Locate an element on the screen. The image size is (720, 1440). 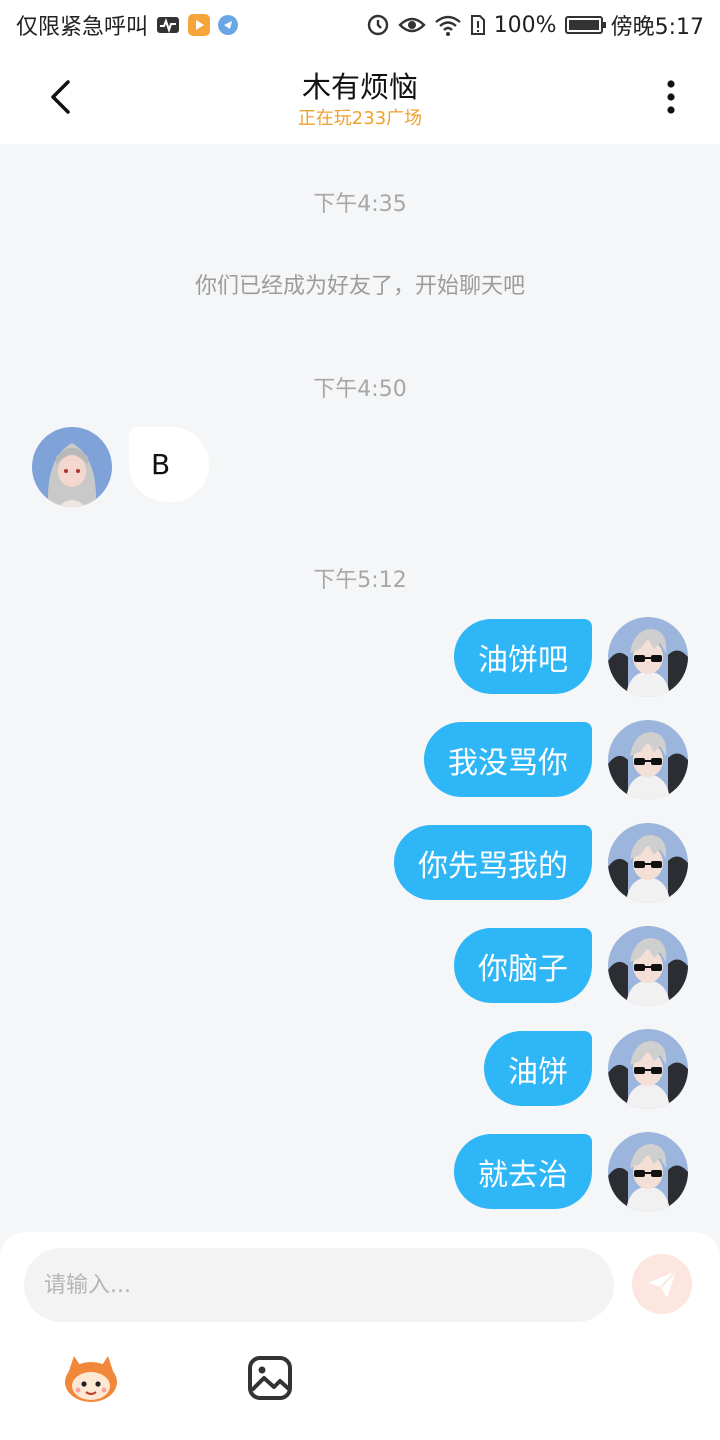
battery-icon is located at coordinates (585, 25).